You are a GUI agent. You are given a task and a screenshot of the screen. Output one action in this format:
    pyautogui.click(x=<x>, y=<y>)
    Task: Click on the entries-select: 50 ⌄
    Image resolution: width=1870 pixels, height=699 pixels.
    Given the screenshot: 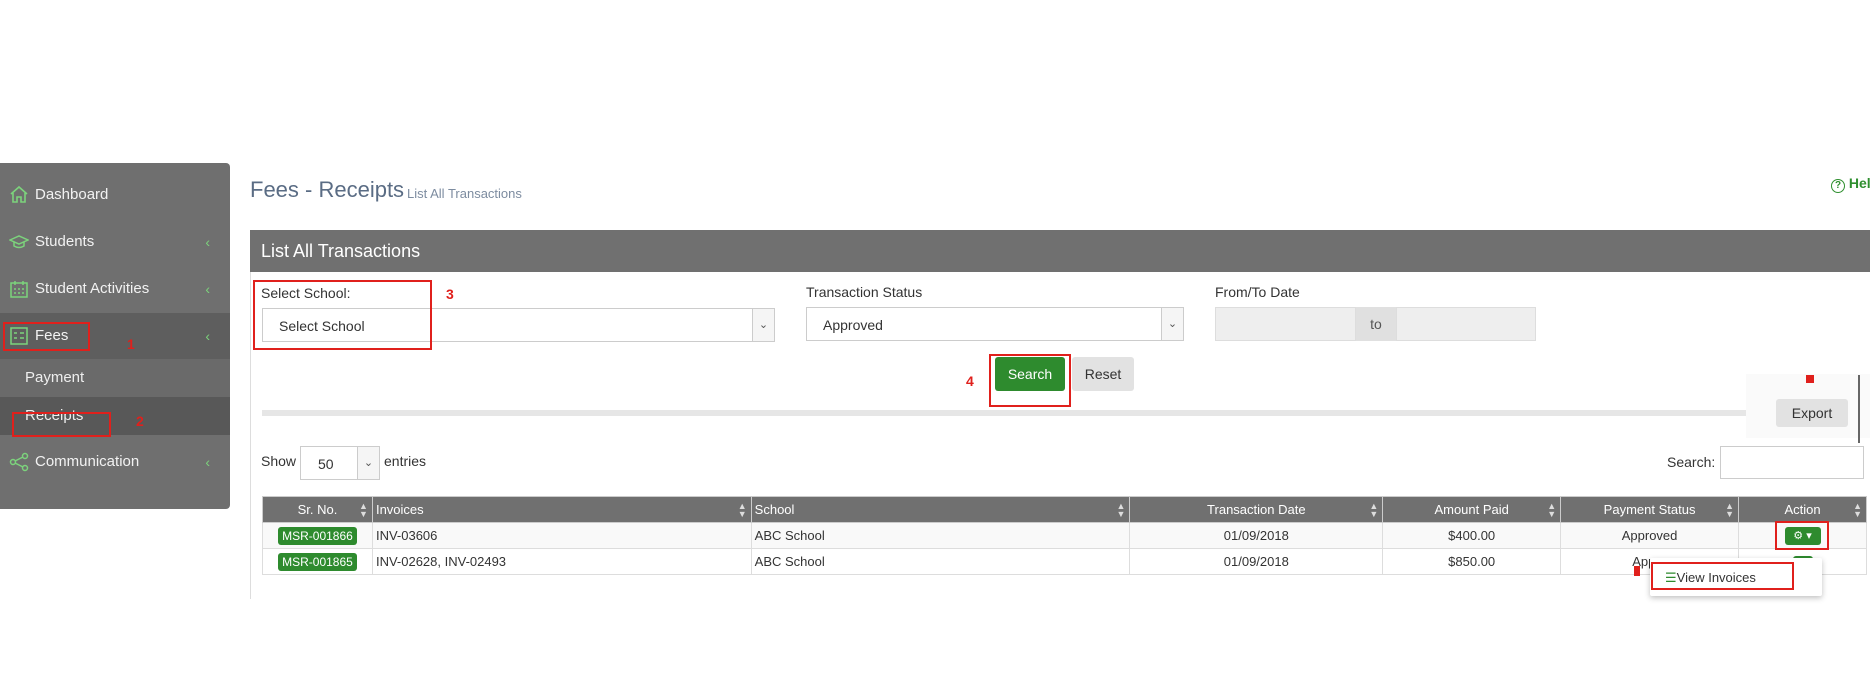 What is the action you would take?
    pyautogui.click(x=340, y=463)
    